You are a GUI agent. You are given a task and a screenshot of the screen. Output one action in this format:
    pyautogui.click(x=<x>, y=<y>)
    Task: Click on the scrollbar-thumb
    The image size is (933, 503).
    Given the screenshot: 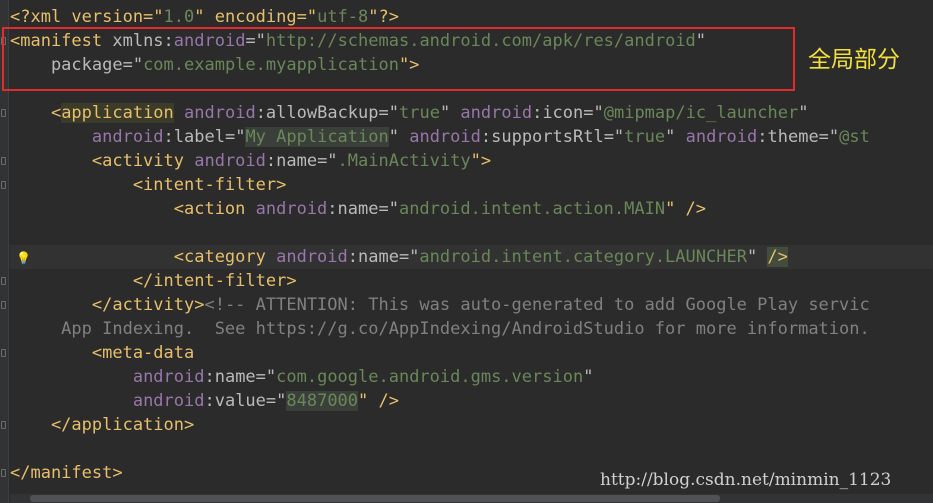 What is the action you would take?
    pyautogui.click(x=375, y=498)
    